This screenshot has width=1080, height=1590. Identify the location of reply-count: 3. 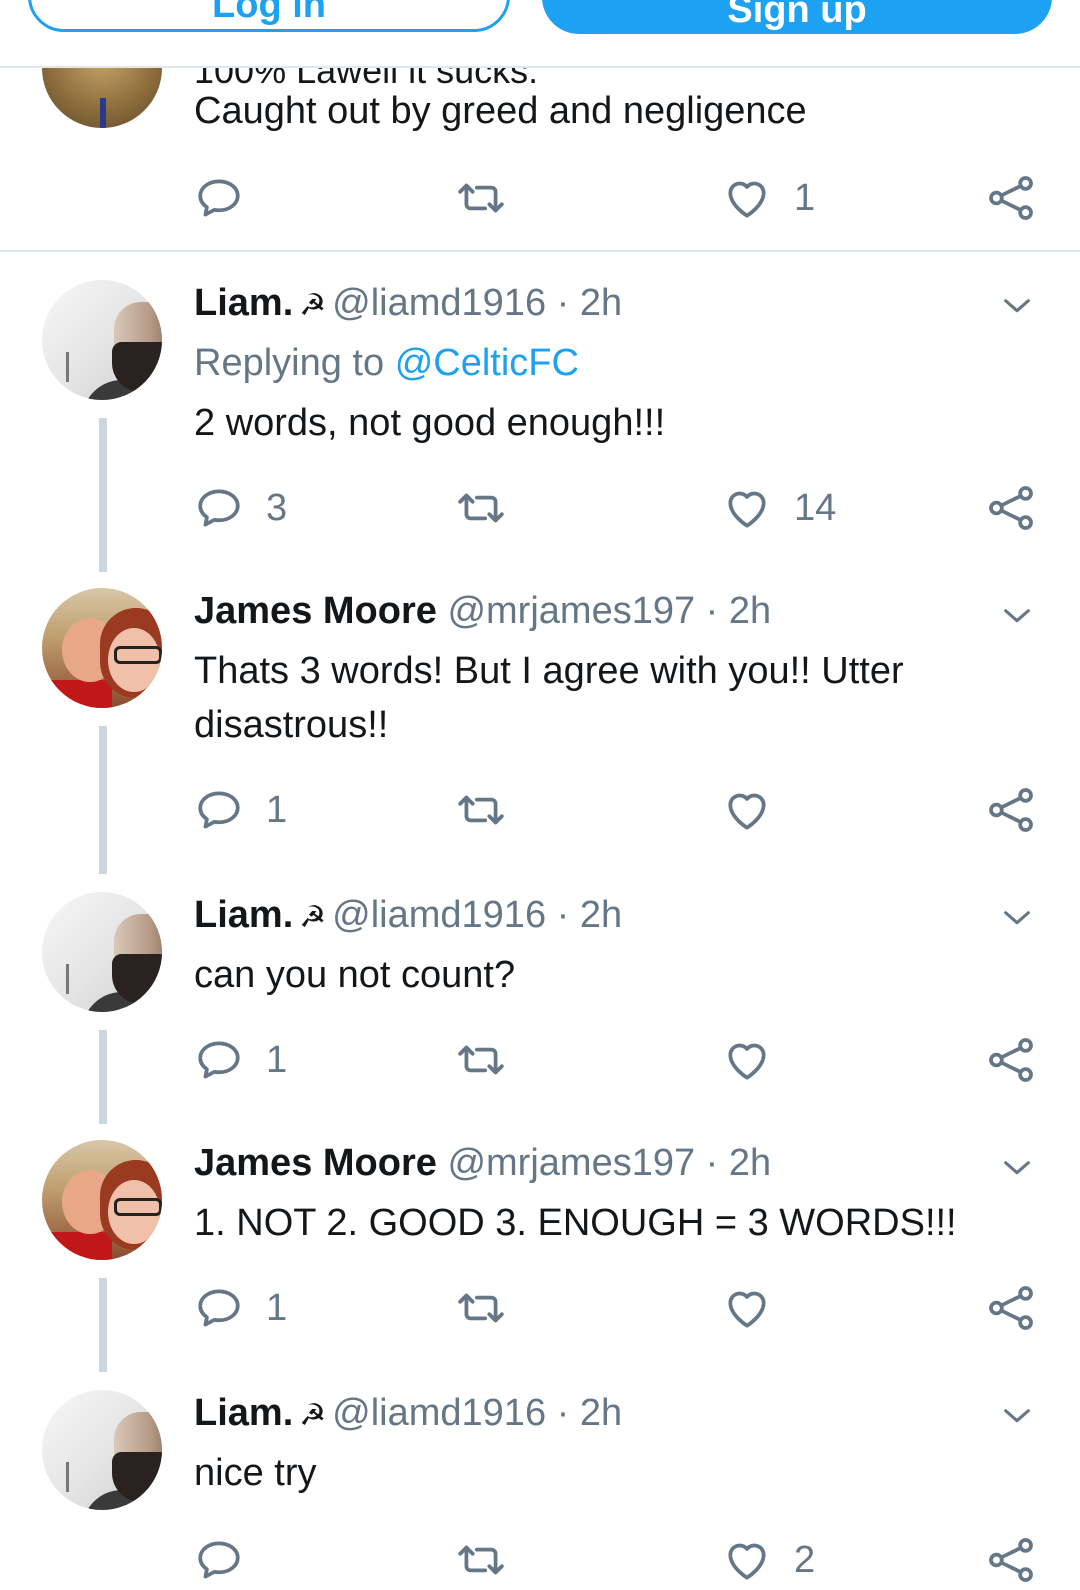
(277, 507).